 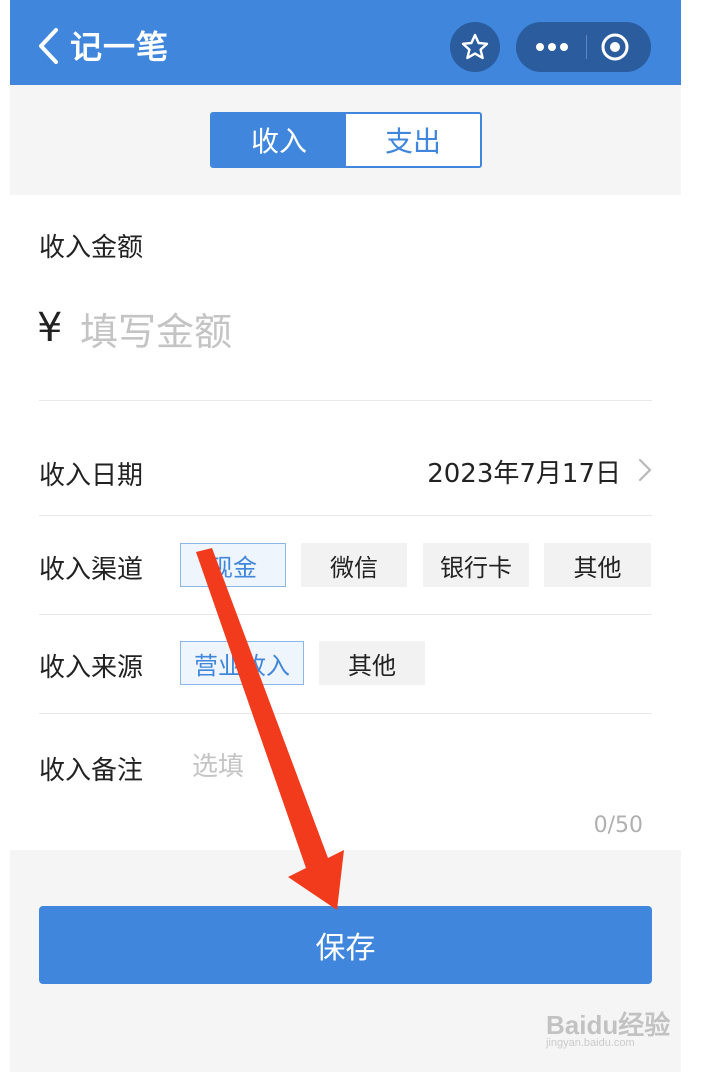 I want to click on capsule-menu, so click(x=583, y=47).